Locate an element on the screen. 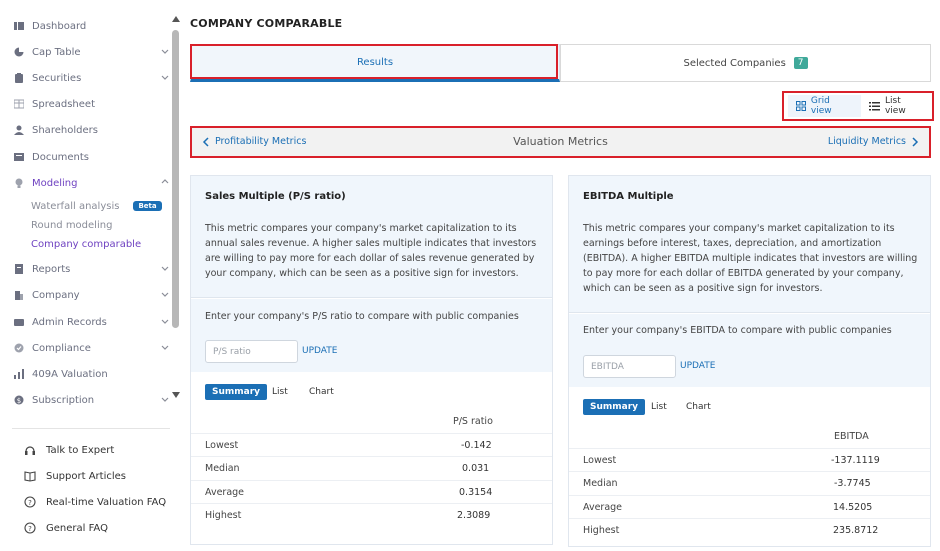 Image resolution: width=940 pixels, height=551 pixels. sidebar-item-subscription: $ Subscription is located at coordinates (91, 400).